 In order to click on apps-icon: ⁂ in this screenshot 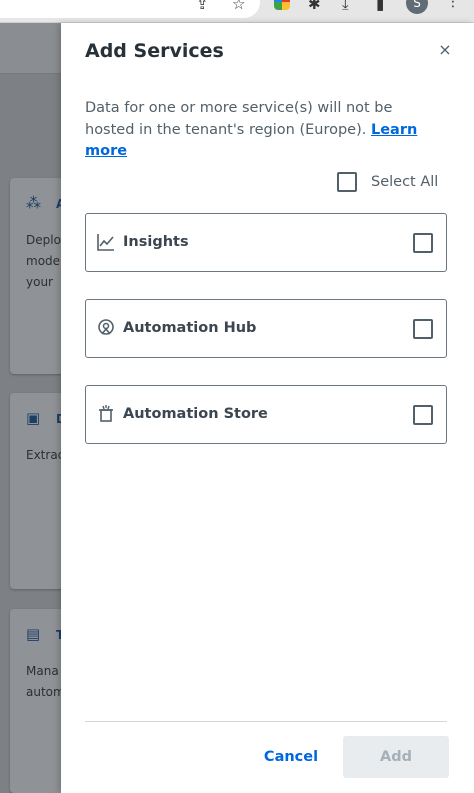, I will do `click(33, 203)`.